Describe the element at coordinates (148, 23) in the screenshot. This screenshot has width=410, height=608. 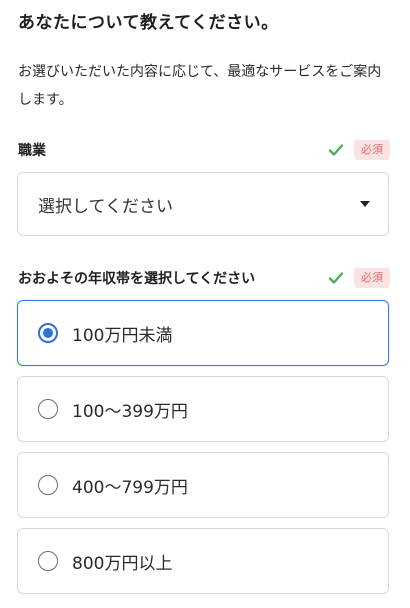
I see `page-title: あなたについて教えてください。` at that location.